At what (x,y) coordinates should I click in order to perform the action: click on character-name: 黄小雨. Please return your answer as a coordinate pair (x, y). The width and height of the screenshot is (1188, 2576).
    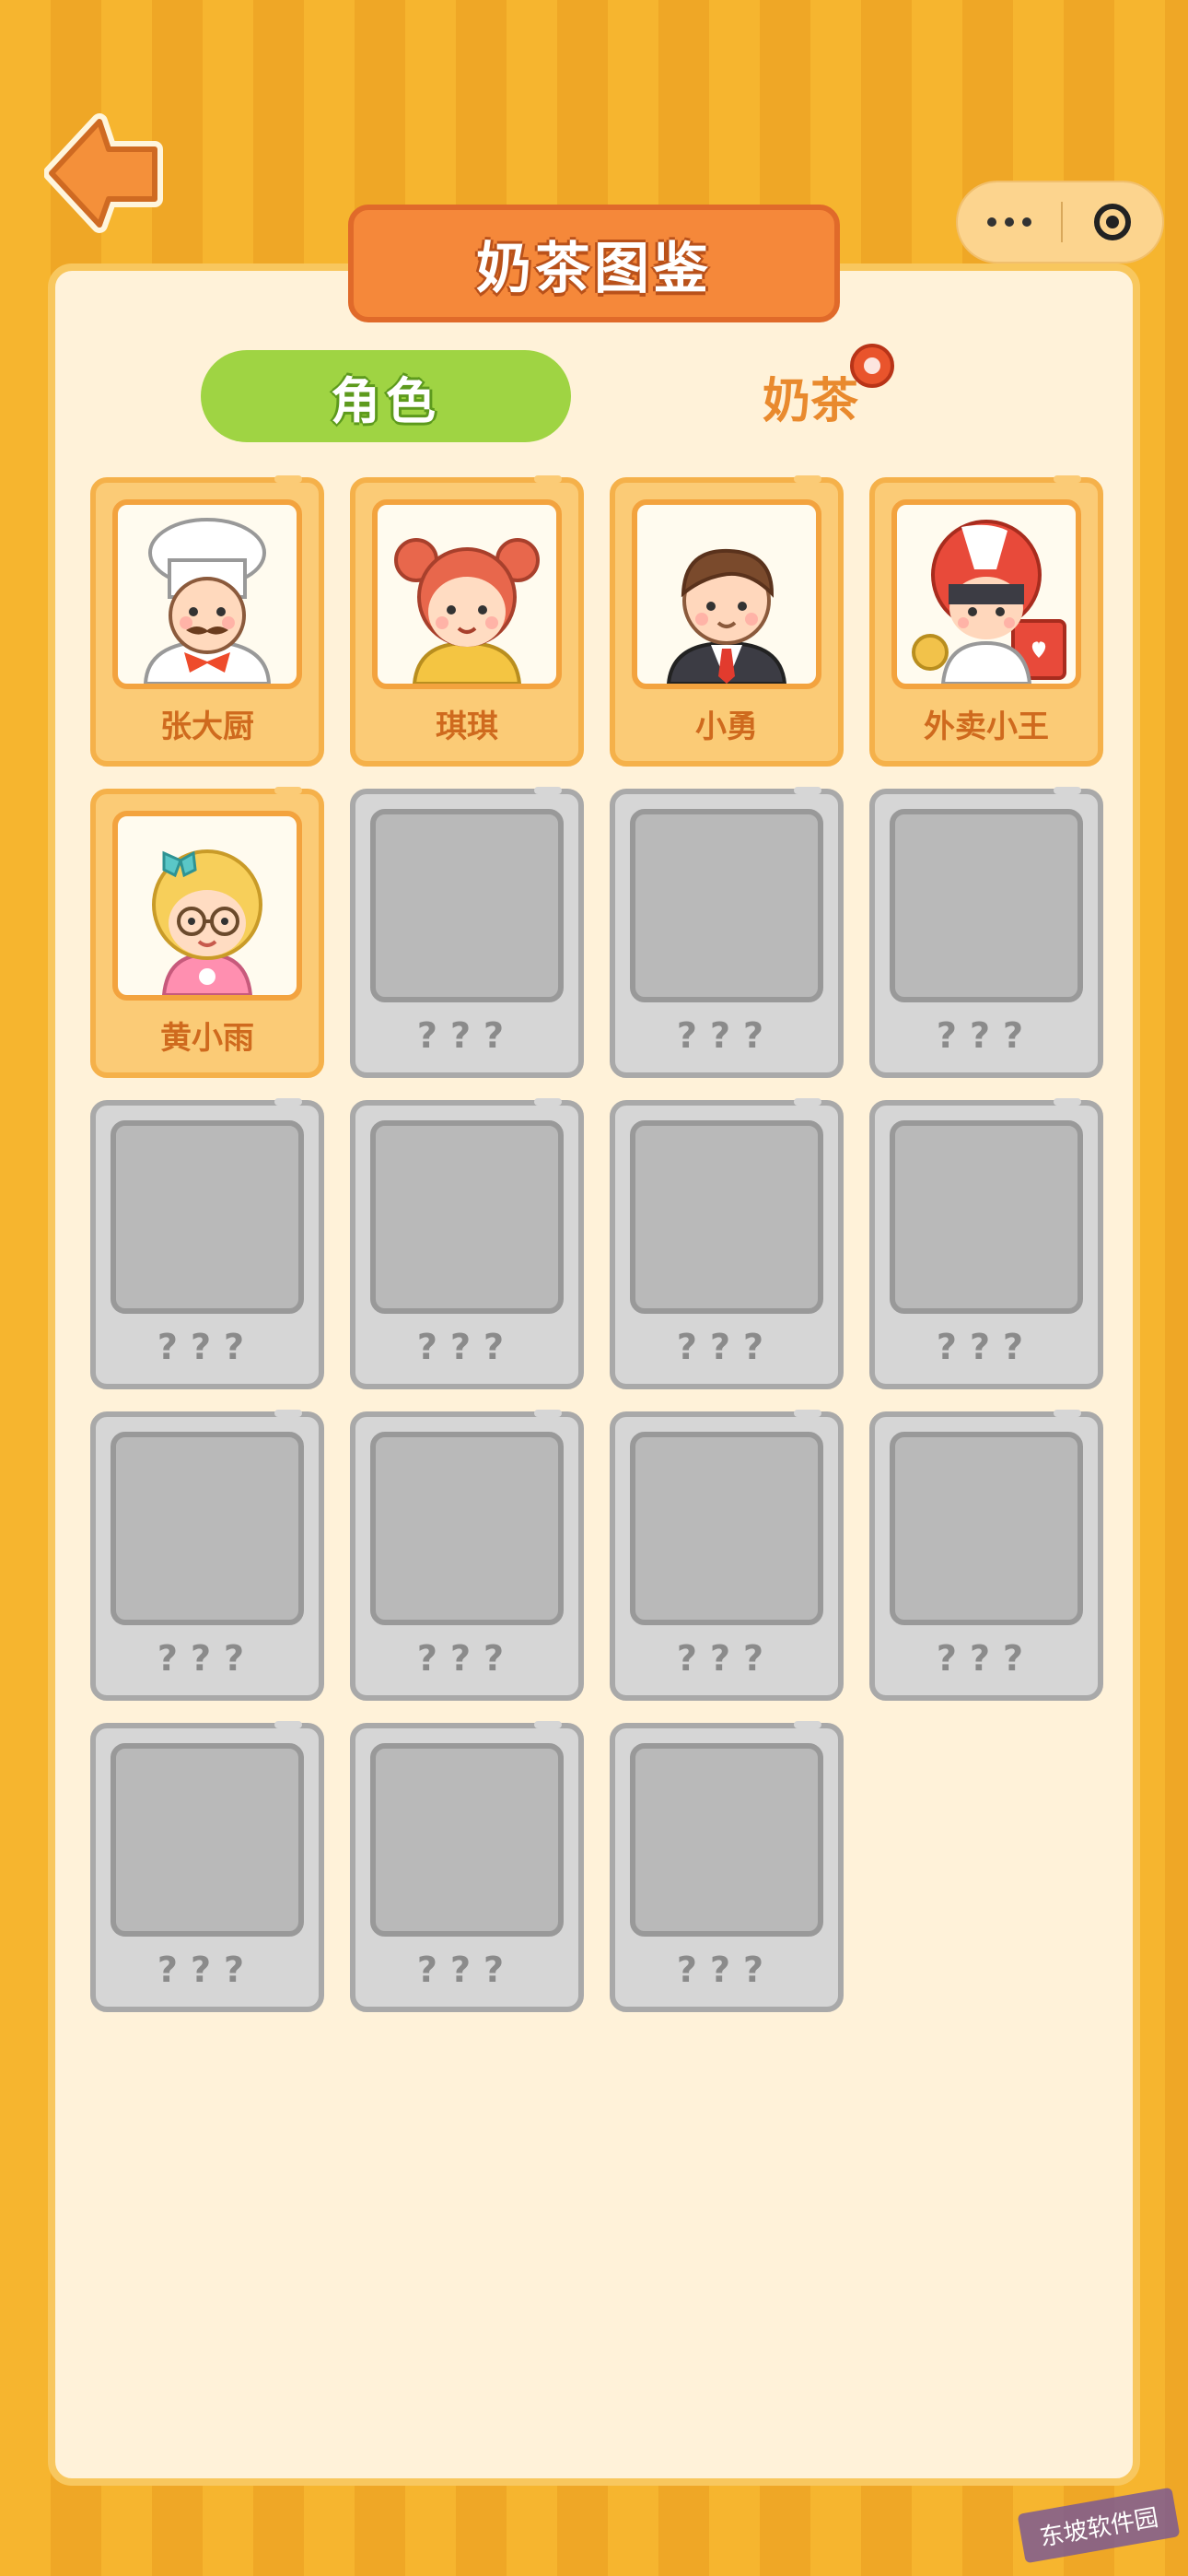
    Looking at the image, I should click on (207, 1038).